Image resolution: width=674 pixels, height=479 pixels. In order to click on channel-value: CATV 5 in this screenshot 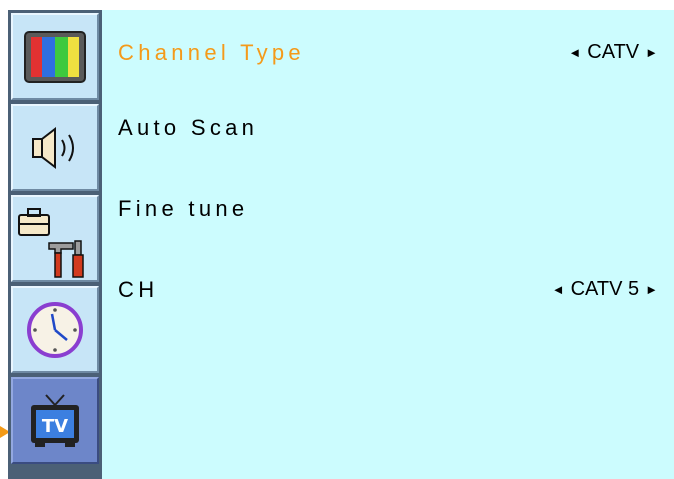, I will do `click(605, 289)`.